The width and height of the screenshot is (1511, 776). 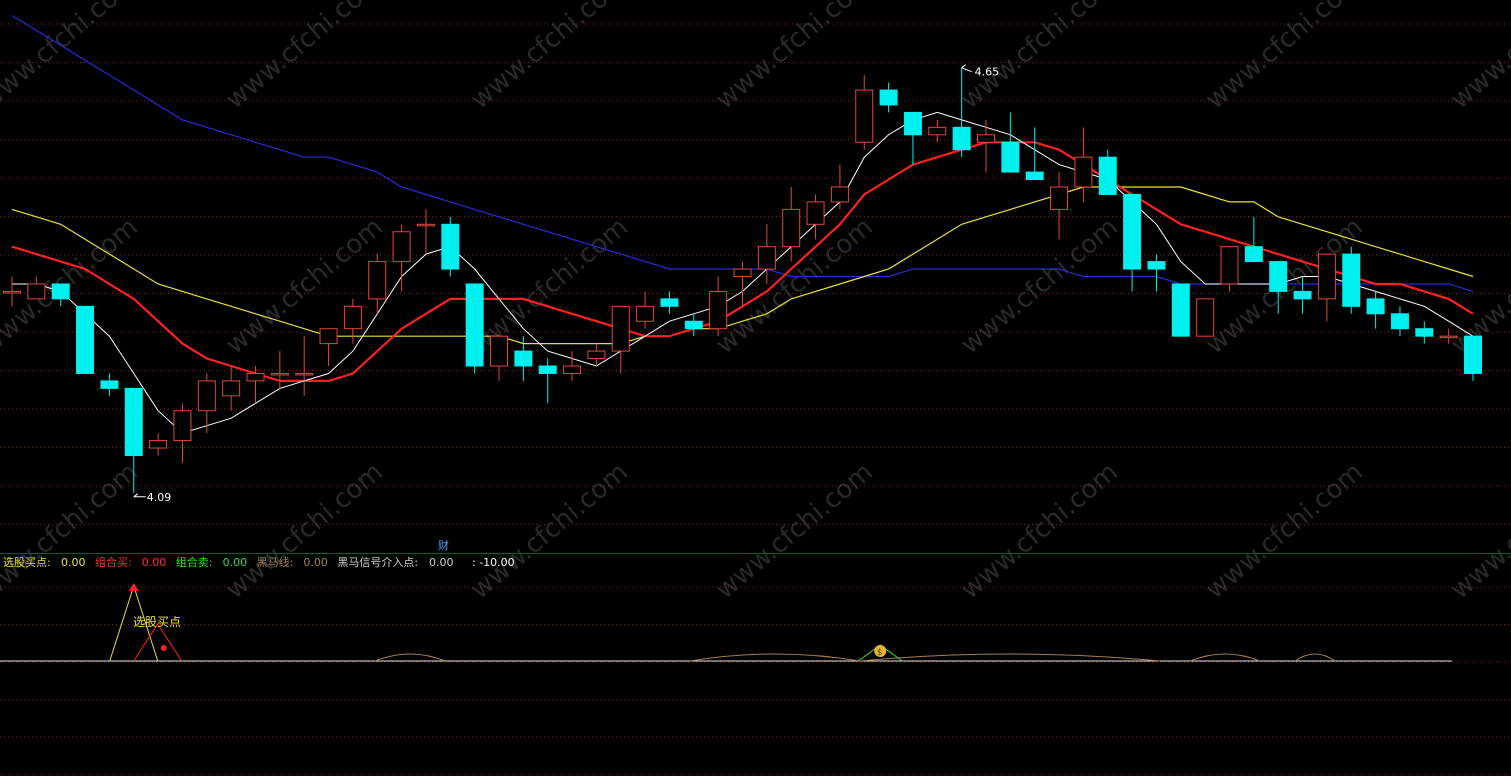 I want to click on low-arrow-icon, so click(x=139, y=495).